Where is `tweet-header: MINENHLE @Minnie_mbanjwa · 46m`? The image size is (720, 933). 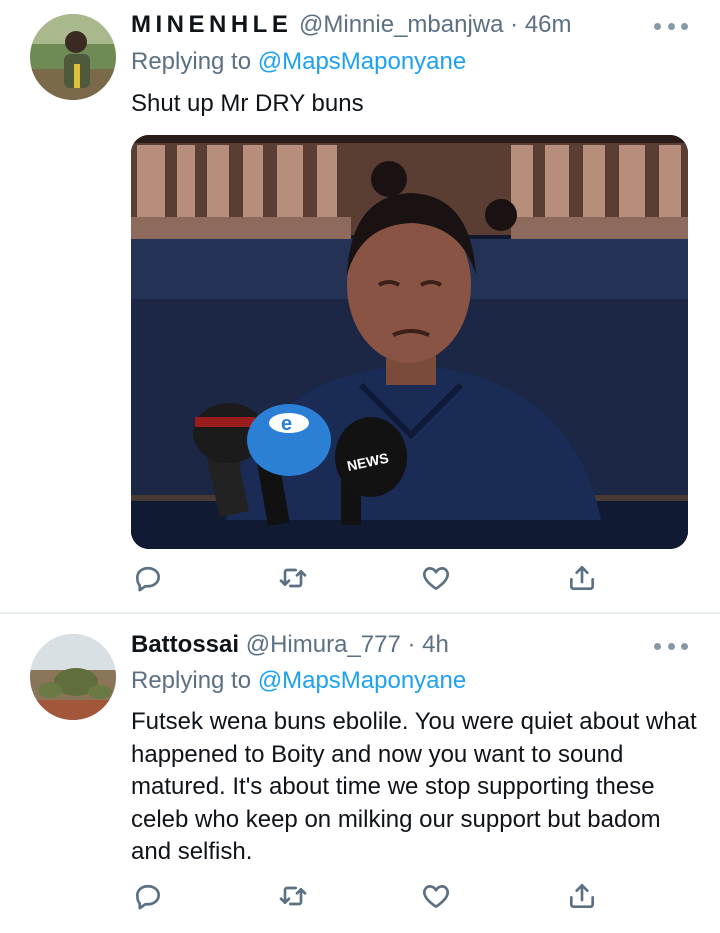 tweet-header: MINENHLE @Minnie_mbanjwa · 46m is located at coordinates (351, 25).